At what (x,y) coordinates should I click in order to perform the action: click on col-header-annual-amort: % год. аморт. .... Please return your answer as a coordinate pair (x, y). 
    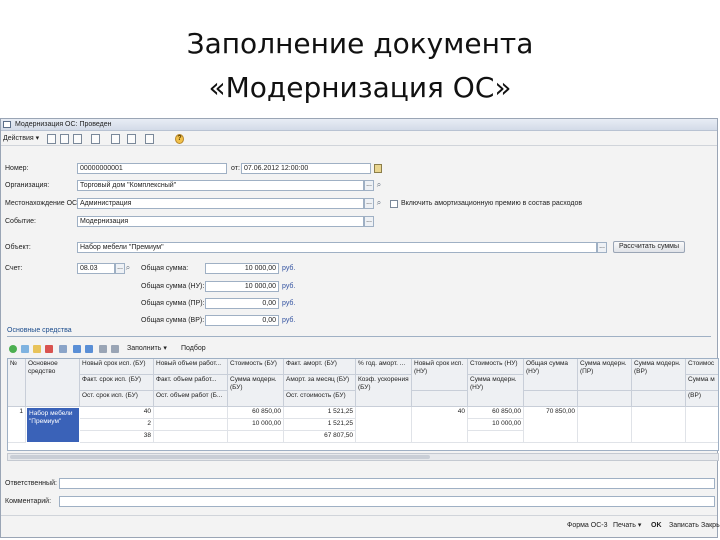
    Looking at the image, I should click on (384, 367).